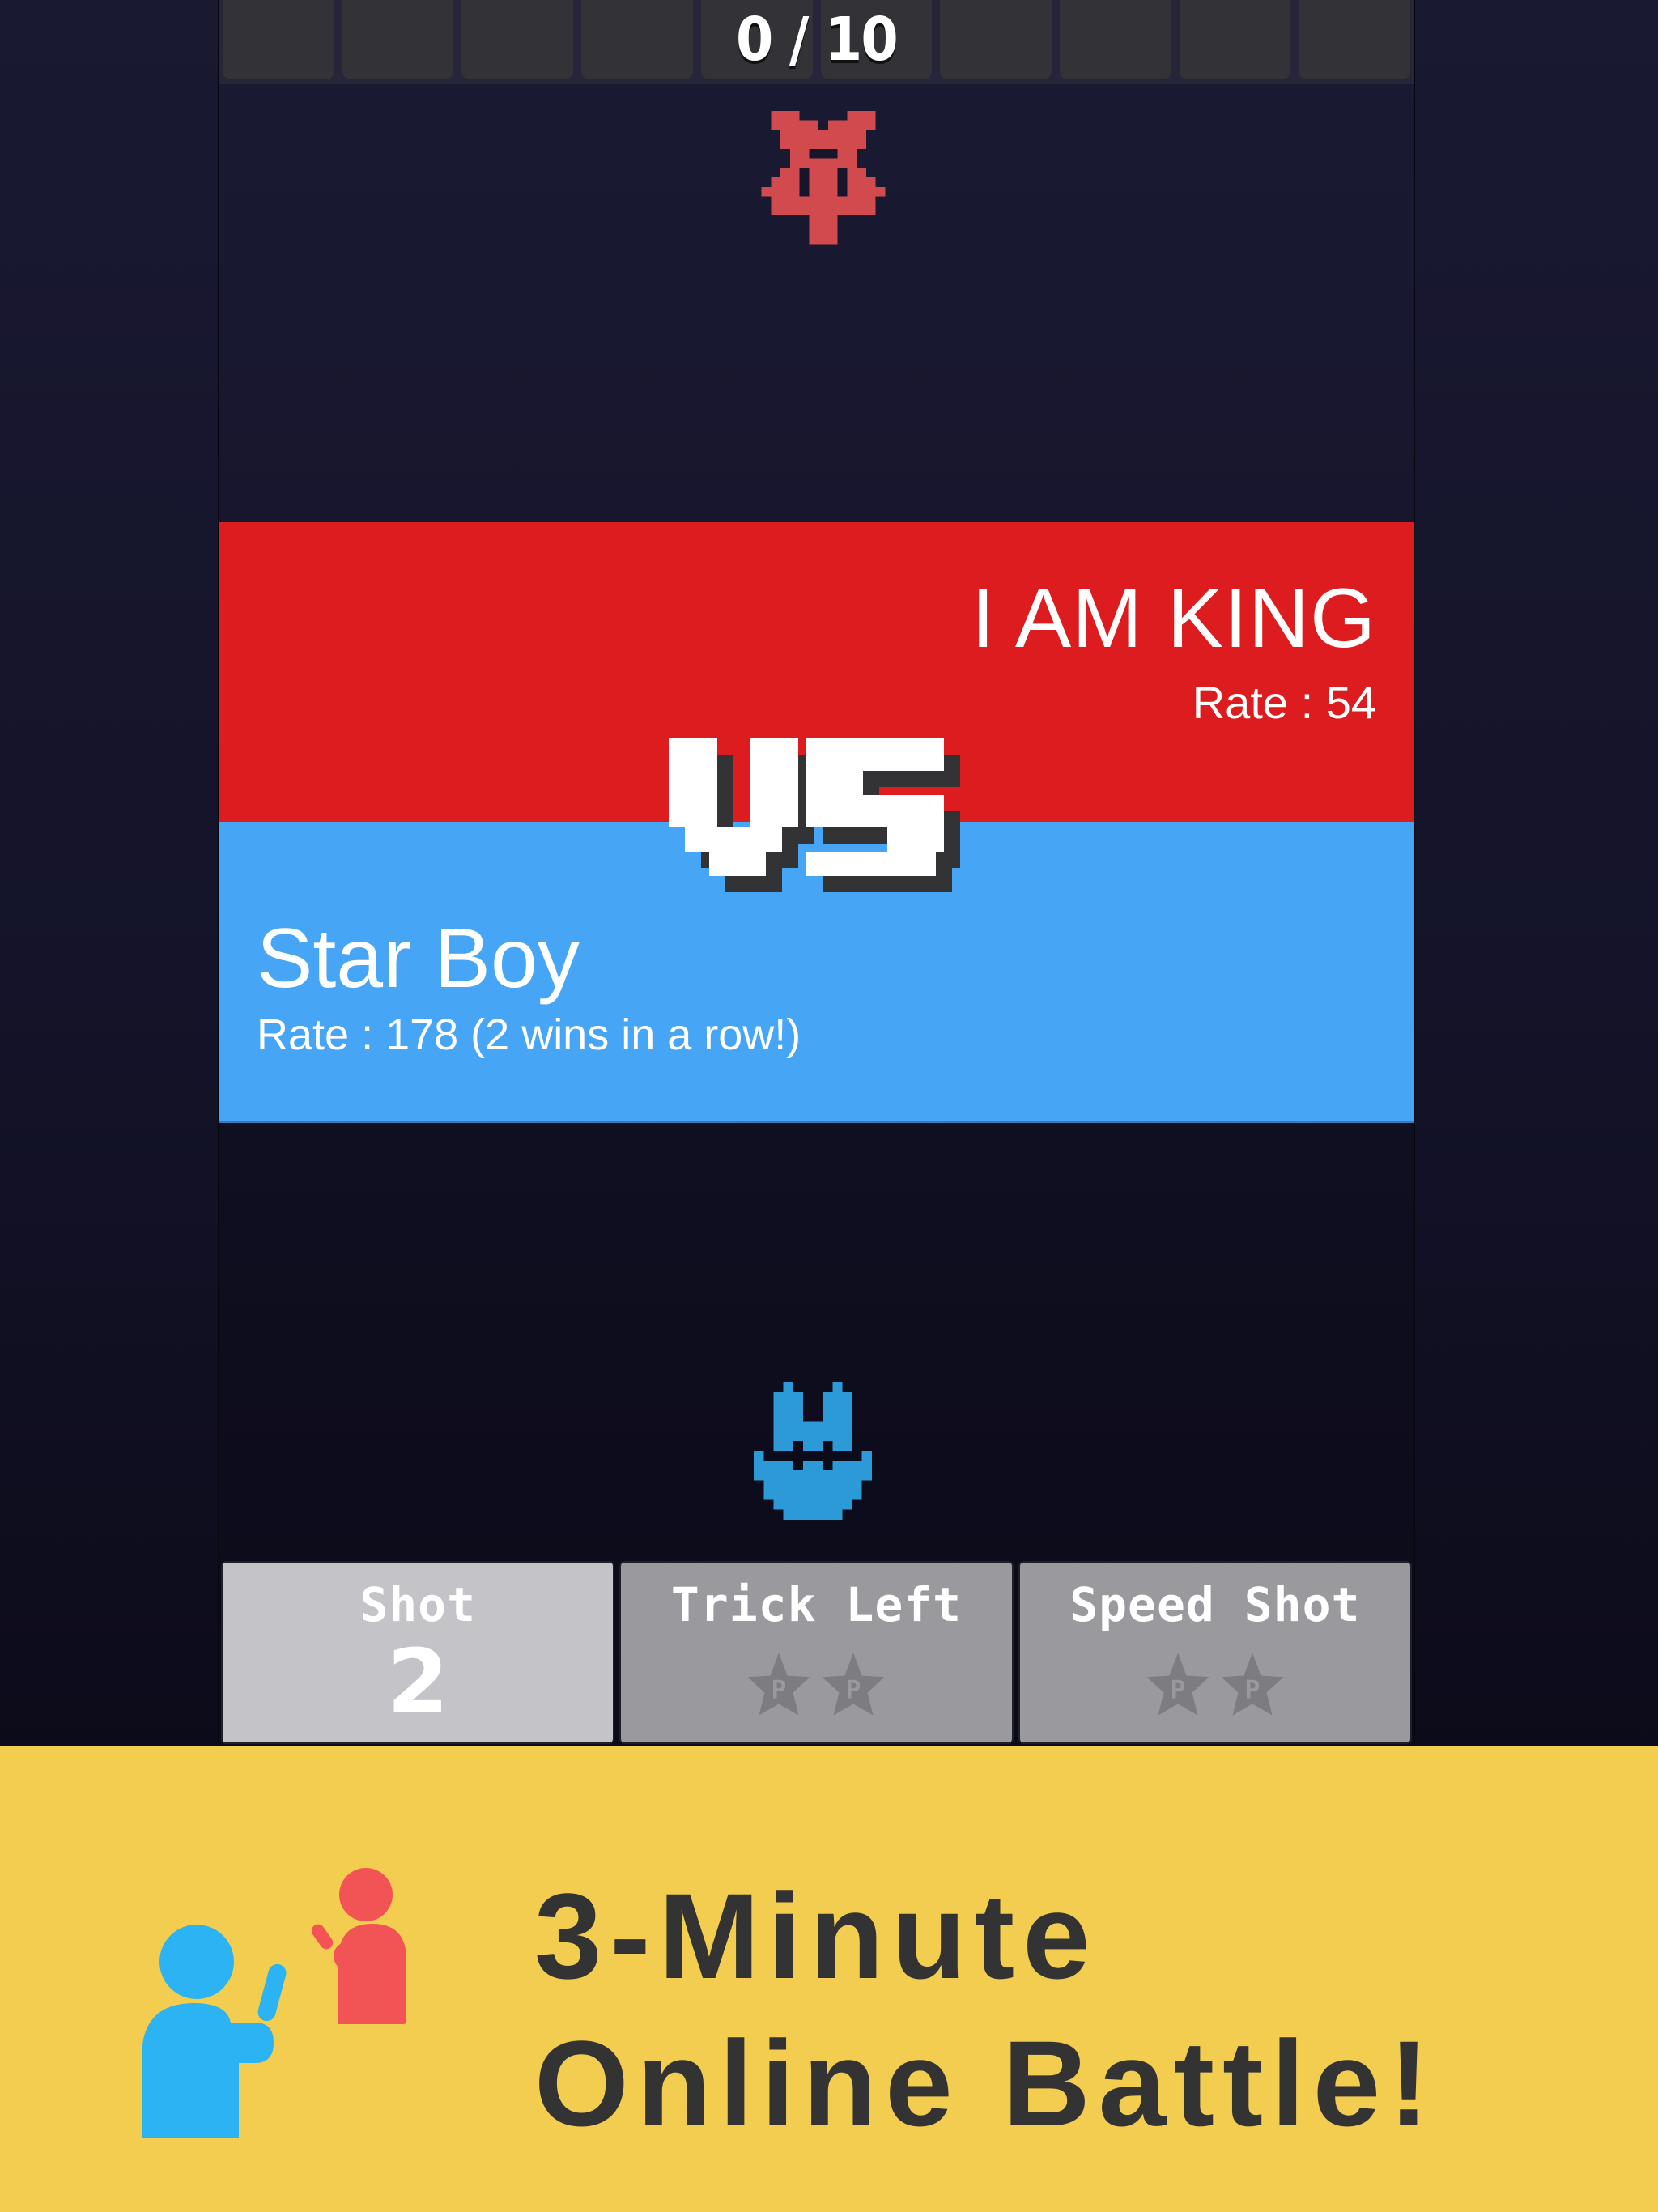 The height and width of the screenshot is (2212, 1658). I want to click on shot-button: Shot 2, so click(418, 1653).